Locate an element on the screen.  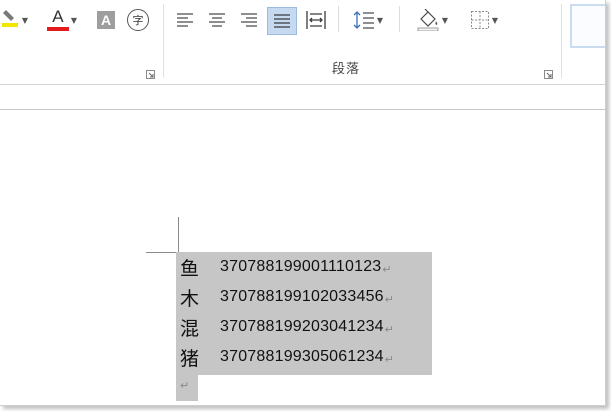
line-number: 370788199203041234 is located at coordinates (302, 326).